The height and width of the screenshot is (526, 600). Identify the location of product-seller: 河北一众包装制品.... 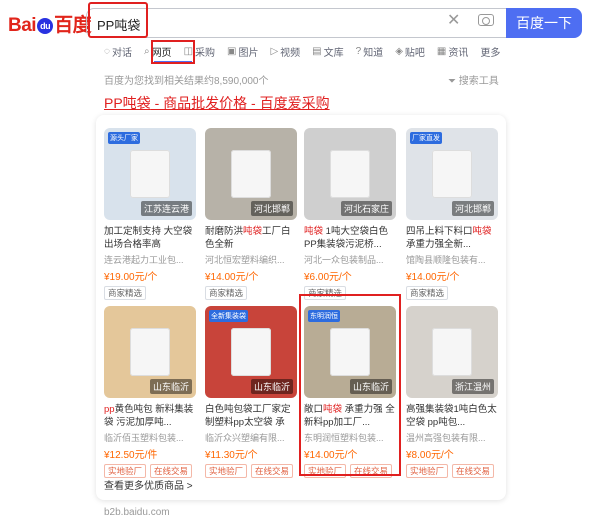
(344, 260).